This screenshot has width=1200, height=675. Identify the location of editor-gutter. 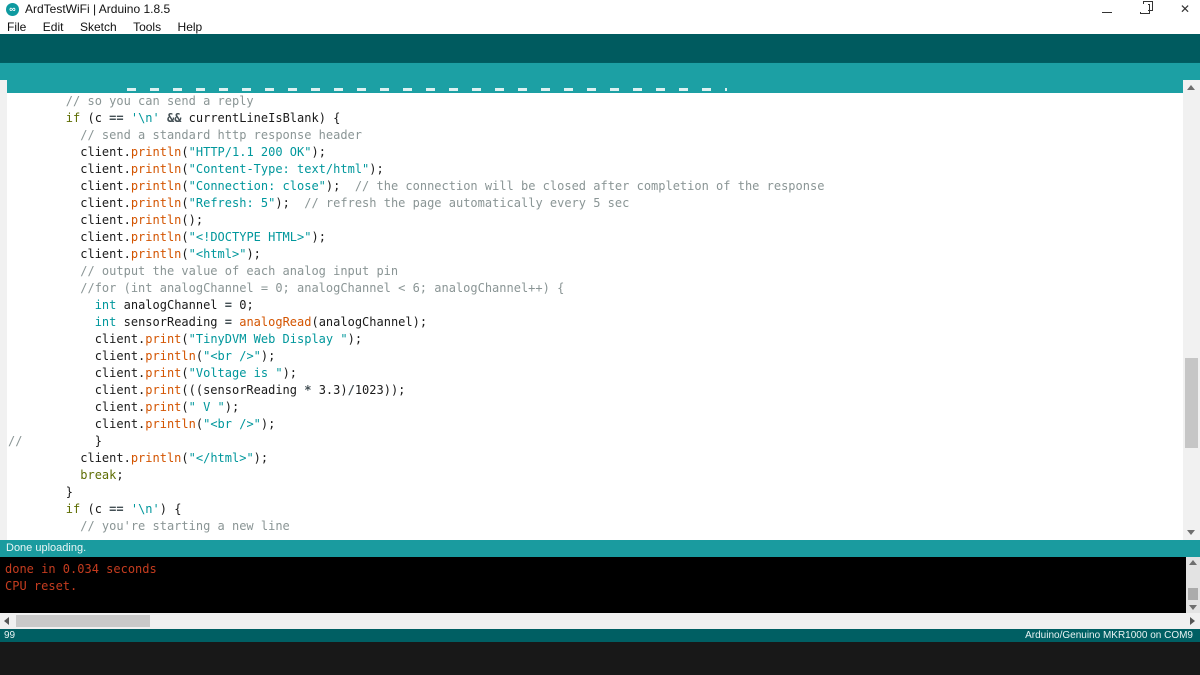
(3, 310).